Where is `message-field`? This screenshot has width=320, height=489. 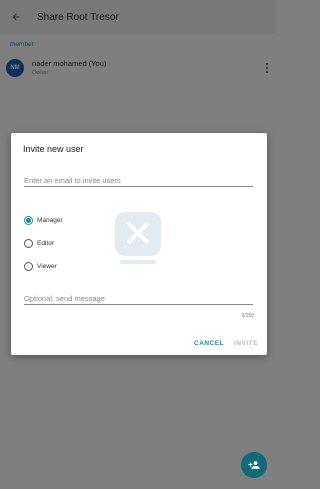 message-field is located at coordinates (138, 299).